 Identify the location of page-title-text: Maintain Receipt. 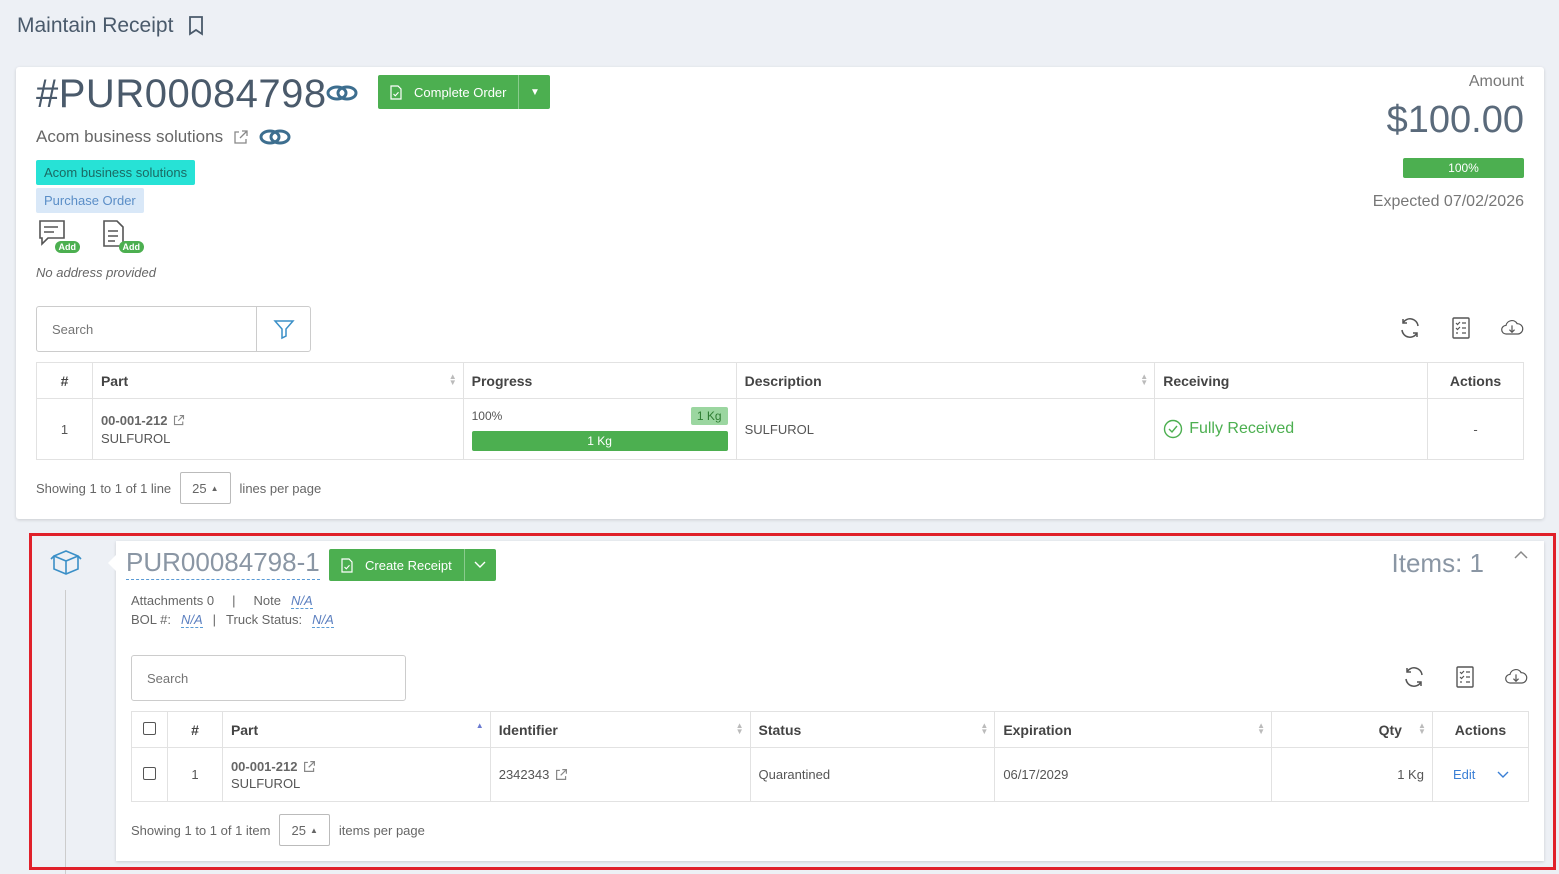
(95, 25).